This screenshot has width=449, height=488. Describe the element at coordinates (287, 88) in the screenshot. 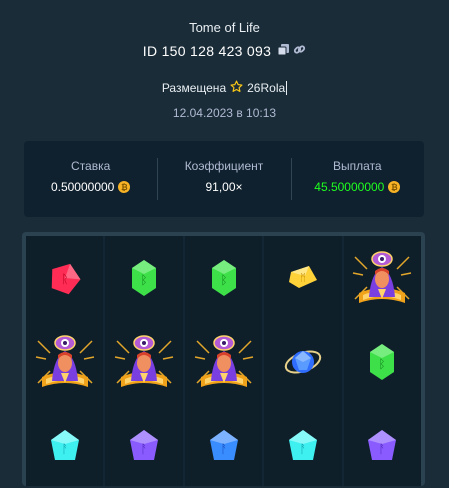

I see `text-cursor` at that location.